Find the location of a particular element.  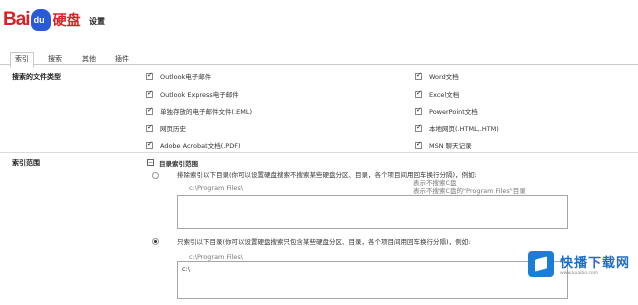

checkbox-excel: Excel文档 is located at coordinates (437, 94).